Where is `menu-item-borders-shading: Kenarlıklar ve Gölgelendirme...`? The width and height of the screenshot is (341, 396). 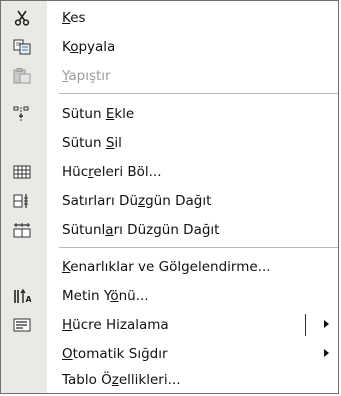 menu-item-borders-shading: Kenarlıklar ve Gölgelendirme... is located at coordinates (169, 267).